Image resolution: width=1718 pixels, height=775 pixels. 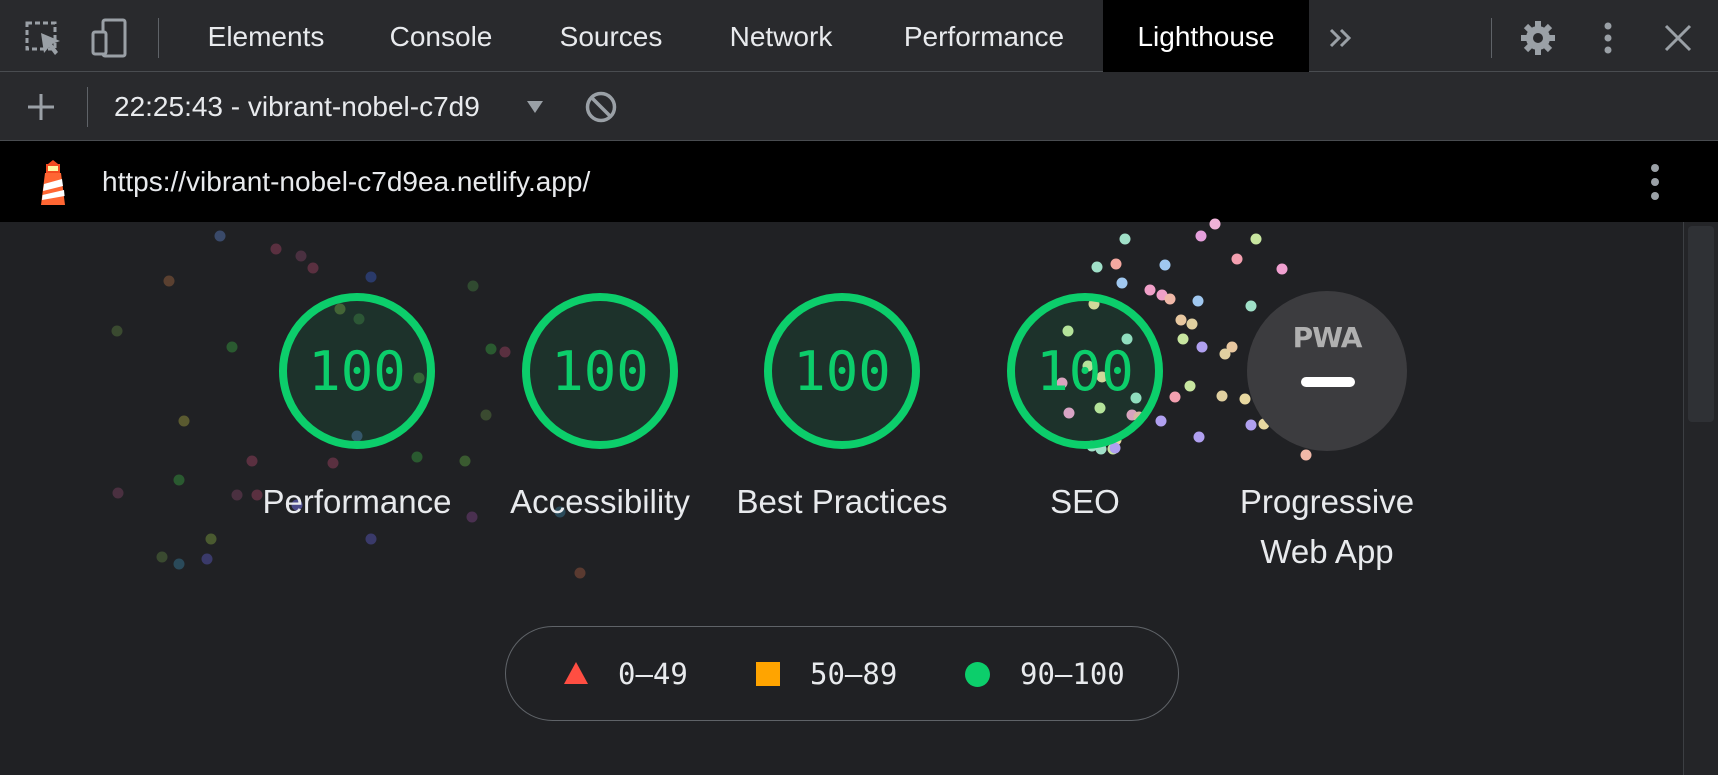 I want to click on pwa-gauge: PWA, so click(x=1327, y=371).